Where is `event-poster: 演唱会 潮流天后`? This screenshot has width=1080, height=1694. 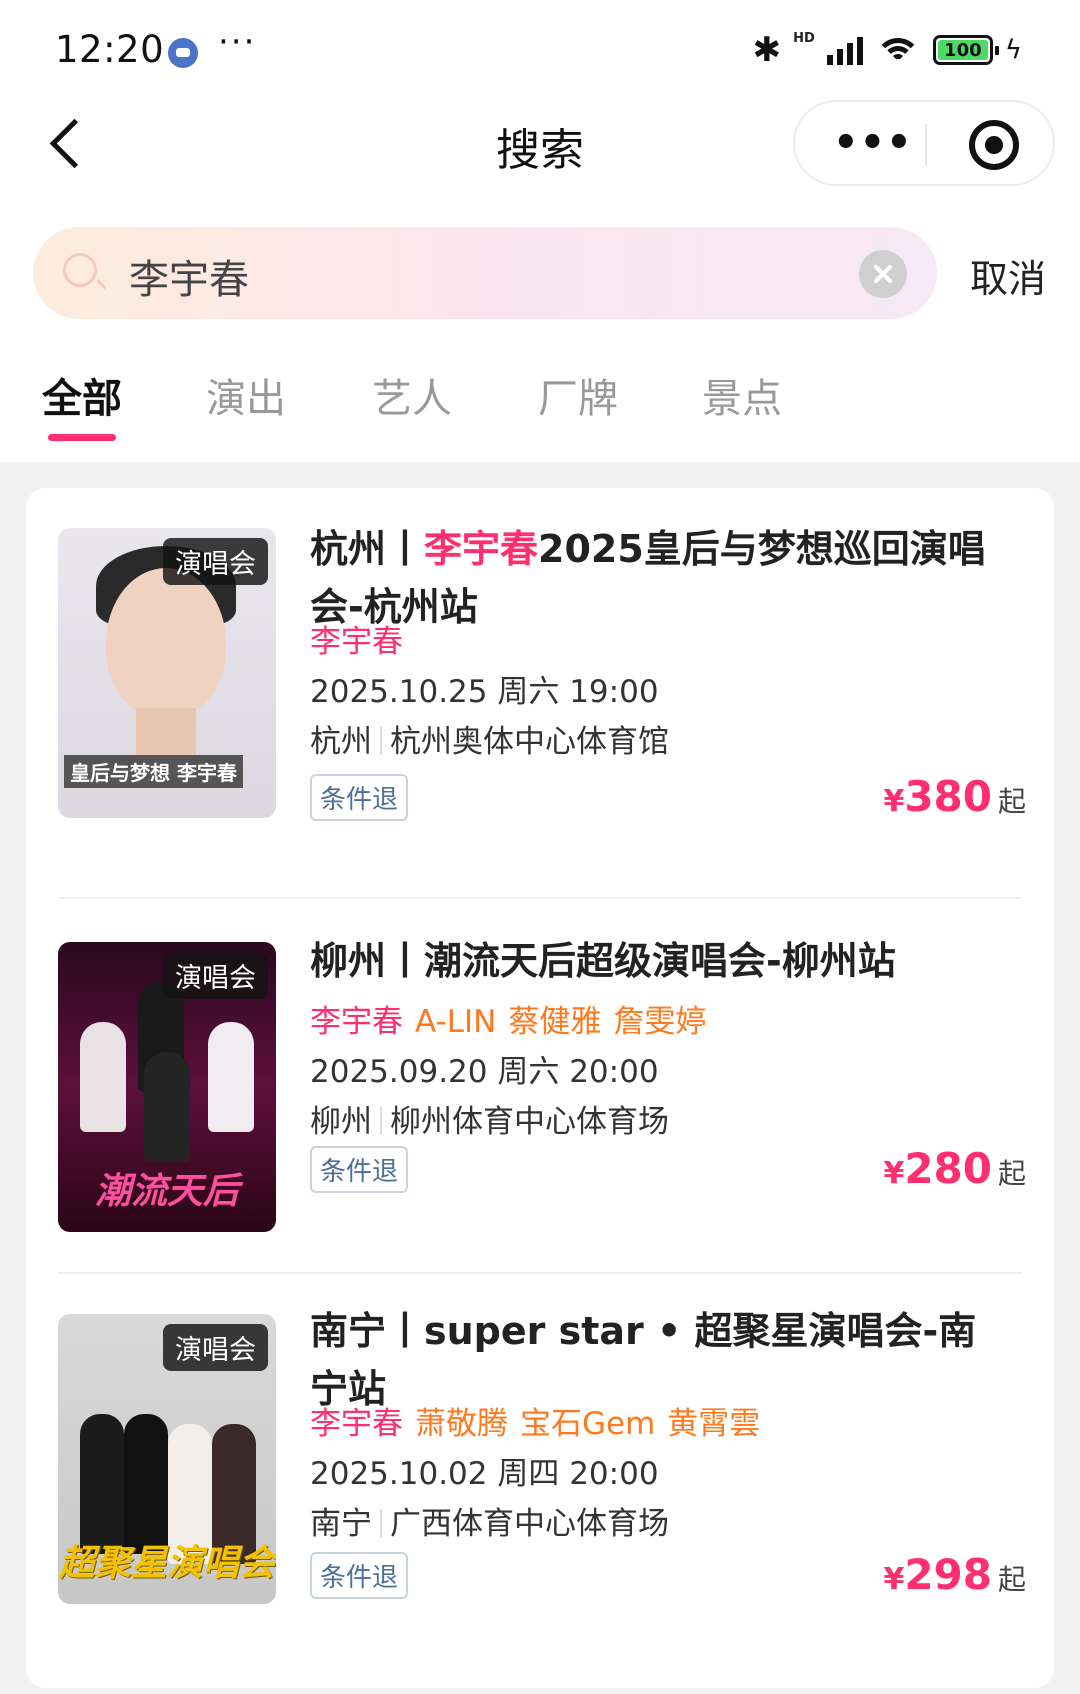 event-poster: 演唱会 潮流天后 is located at coordinates (167, 1087).